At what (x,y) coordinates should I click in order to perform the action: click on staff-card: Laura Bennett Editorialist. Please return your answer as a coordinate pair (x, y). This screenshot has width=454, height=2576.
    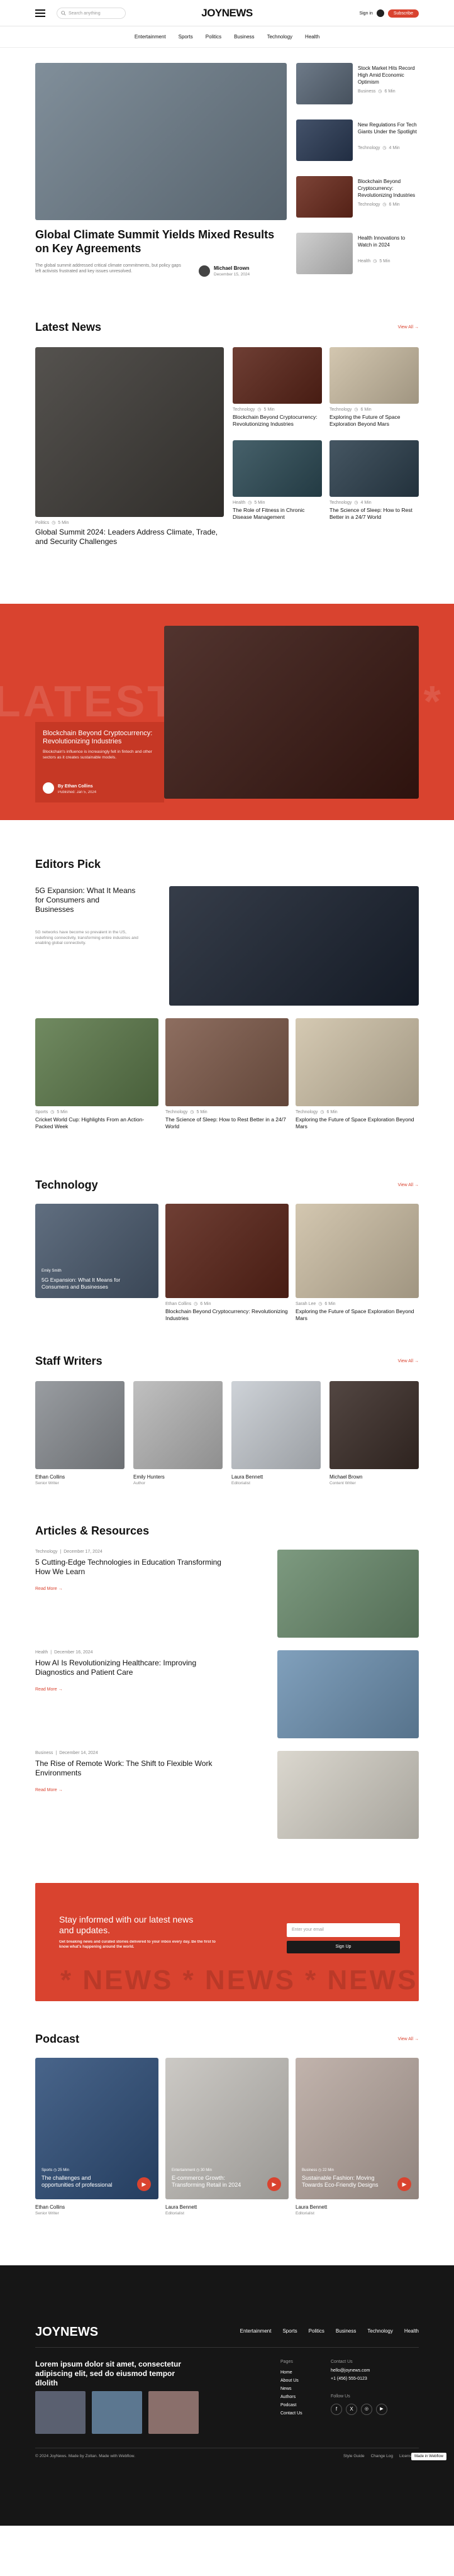
    Looking at the image, I should click on (276, 1433).